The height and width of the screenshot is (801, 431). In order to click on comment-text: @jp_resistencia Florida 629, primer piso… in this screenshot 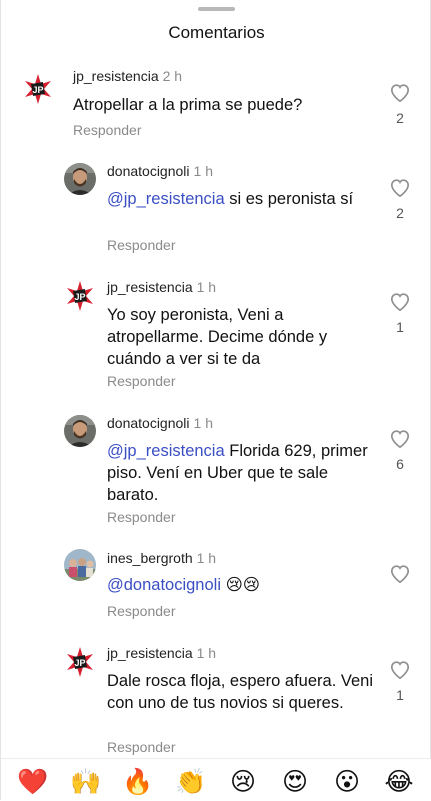, I will do `click(237, 473)`.